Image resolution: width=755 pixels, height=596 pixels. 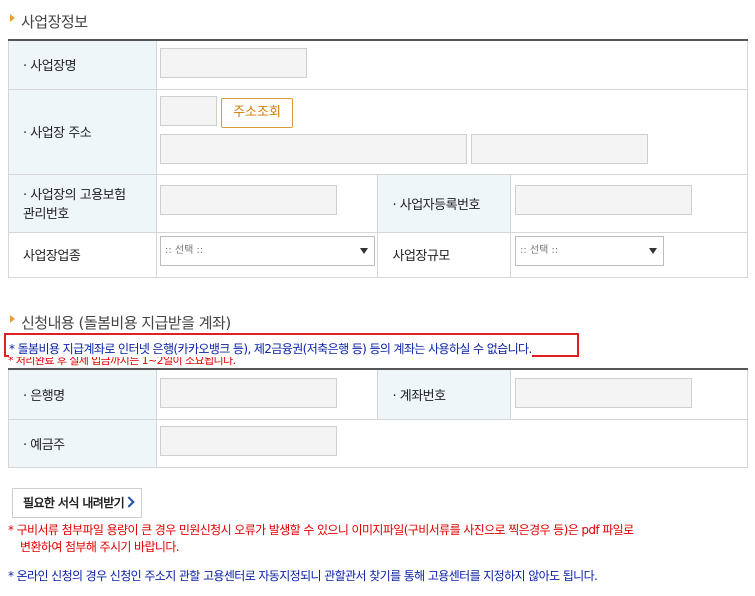 What do you see at coordinates (444, 394) in the screenshot?
I see `account-number-label: · 계좌번호` at bounding box center [444, 394].